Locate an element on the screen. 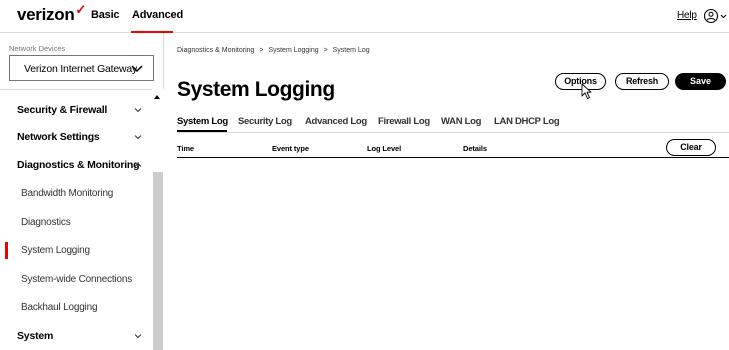  sidebar-item-label: System-wide Connections is located at coordinates (77, 279).